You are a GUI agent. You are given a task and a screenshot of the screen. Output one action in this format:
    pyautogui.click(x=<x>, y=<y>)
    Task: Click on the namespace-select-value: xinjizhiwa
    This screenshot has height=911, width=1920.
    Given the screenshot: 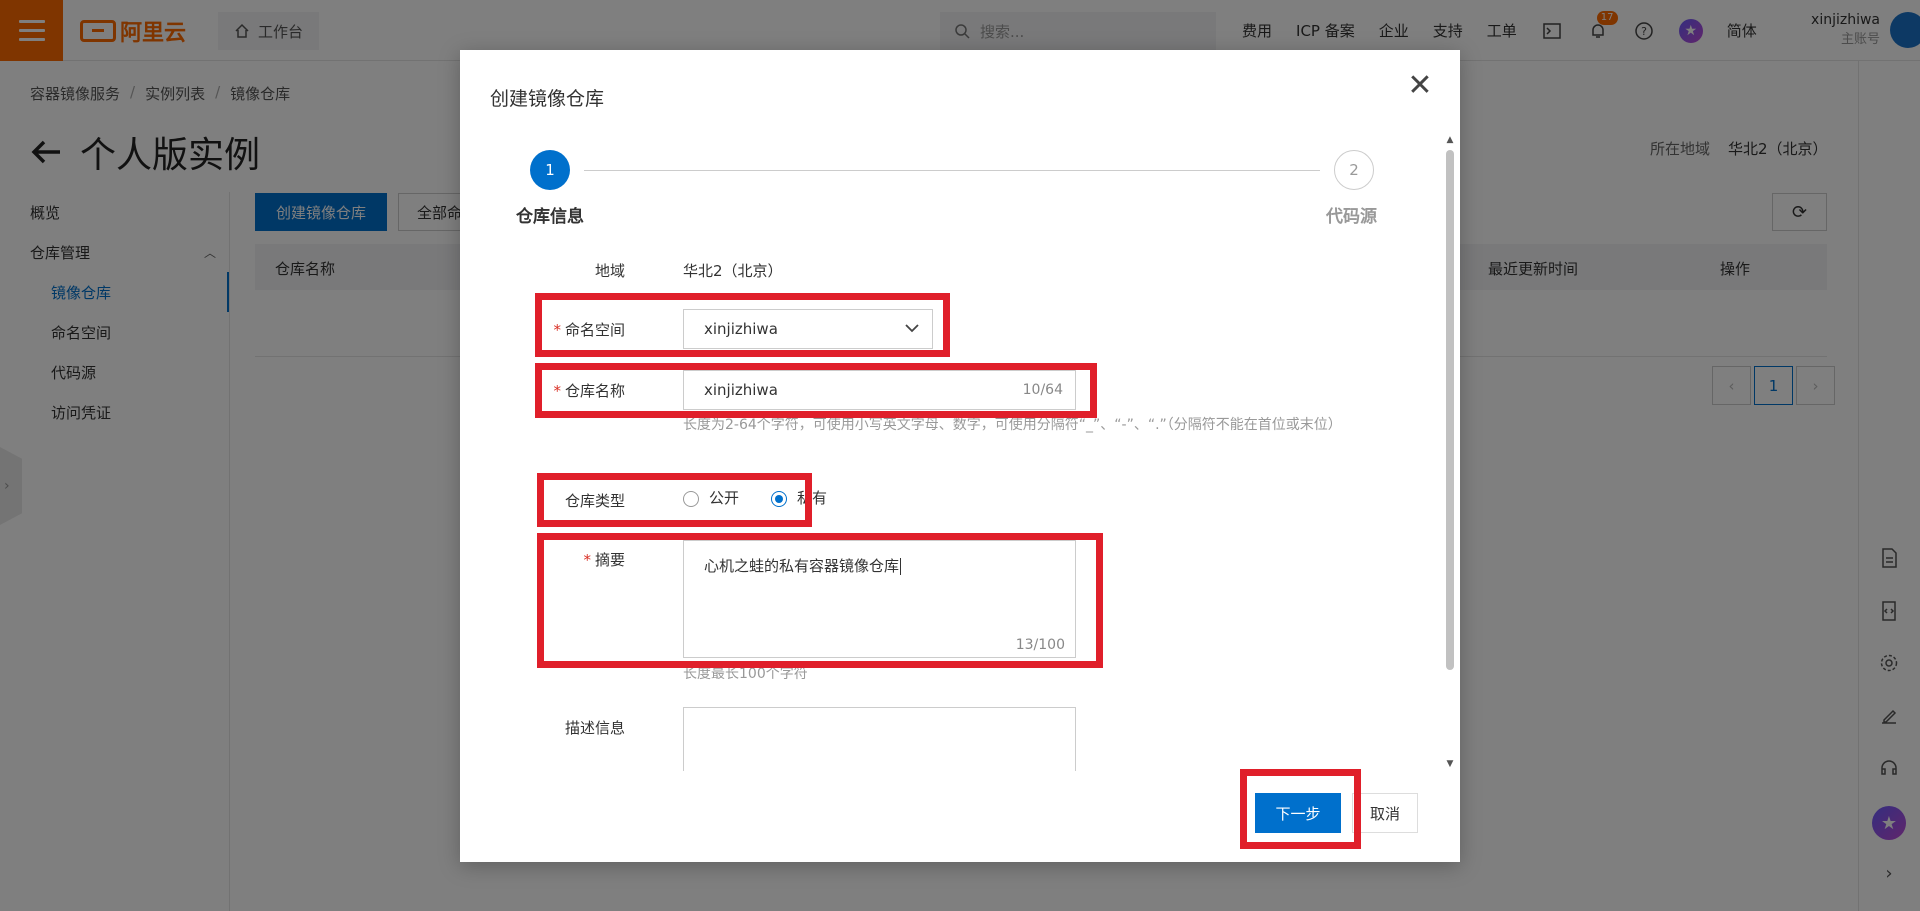 What is the action you would take?
    pyautogui.click(x=741, y=329)
    